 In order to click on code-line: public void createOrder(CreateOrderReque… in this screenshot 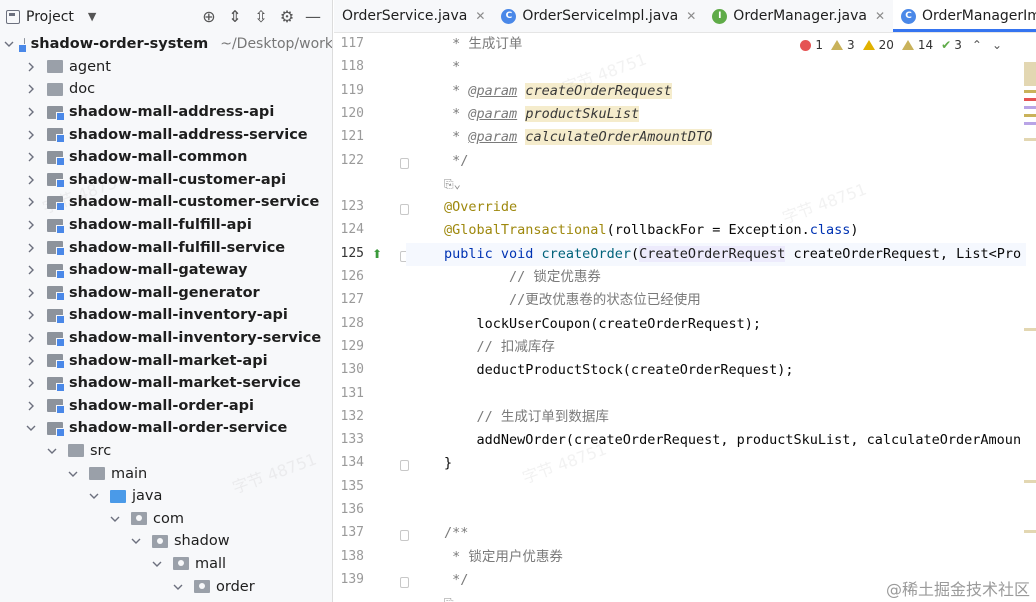, I will do `click(716, 254)`.